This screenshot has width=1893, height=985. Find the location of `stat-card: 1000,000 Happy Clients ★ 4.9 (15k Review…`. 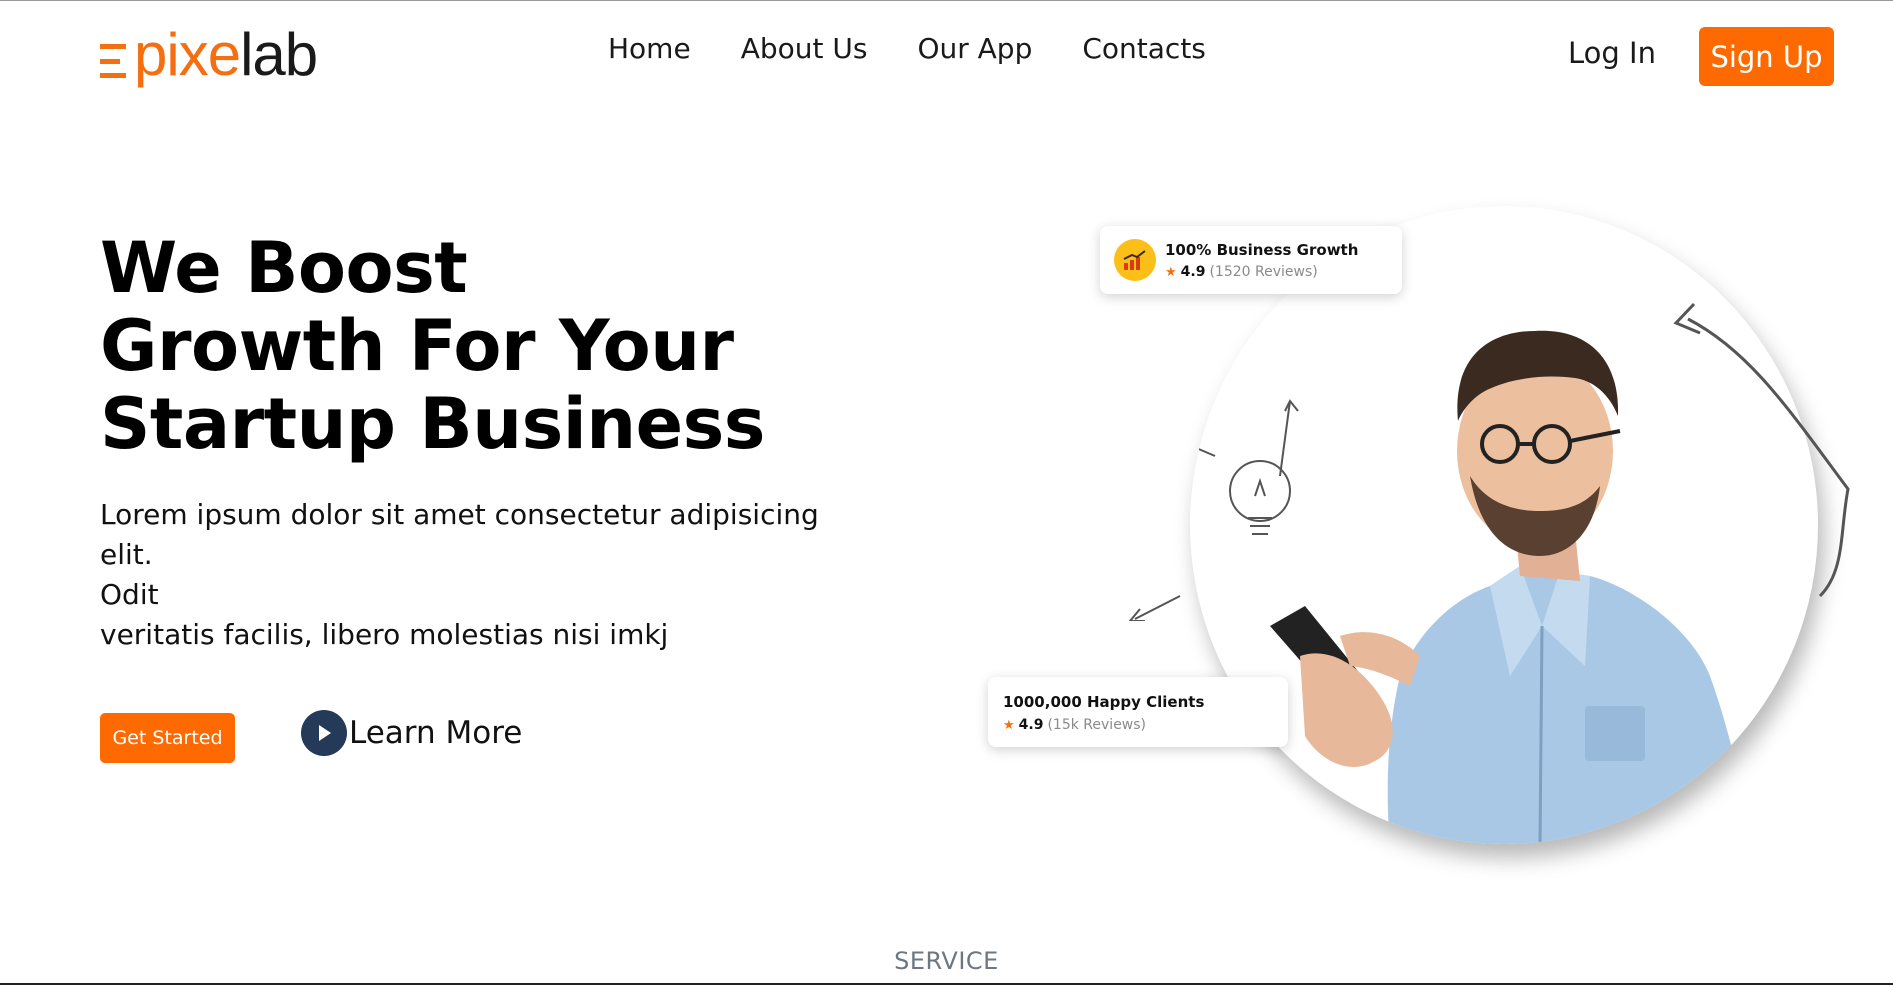

stat-card: 1000,000 Happy Clients ★ 4.9 (15k Review… is located at coordinates (1138, 712).